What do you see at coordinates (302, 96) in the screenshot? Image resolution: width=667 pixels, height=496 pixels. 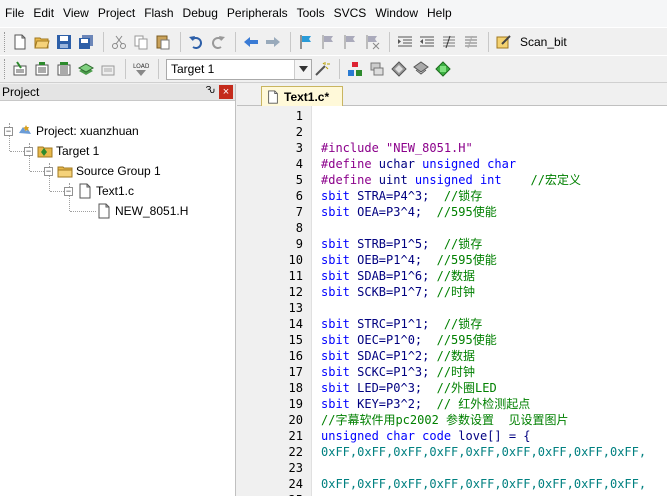 I see `tab-text1-c: Text1.c*` at bounding box center [302, 96].